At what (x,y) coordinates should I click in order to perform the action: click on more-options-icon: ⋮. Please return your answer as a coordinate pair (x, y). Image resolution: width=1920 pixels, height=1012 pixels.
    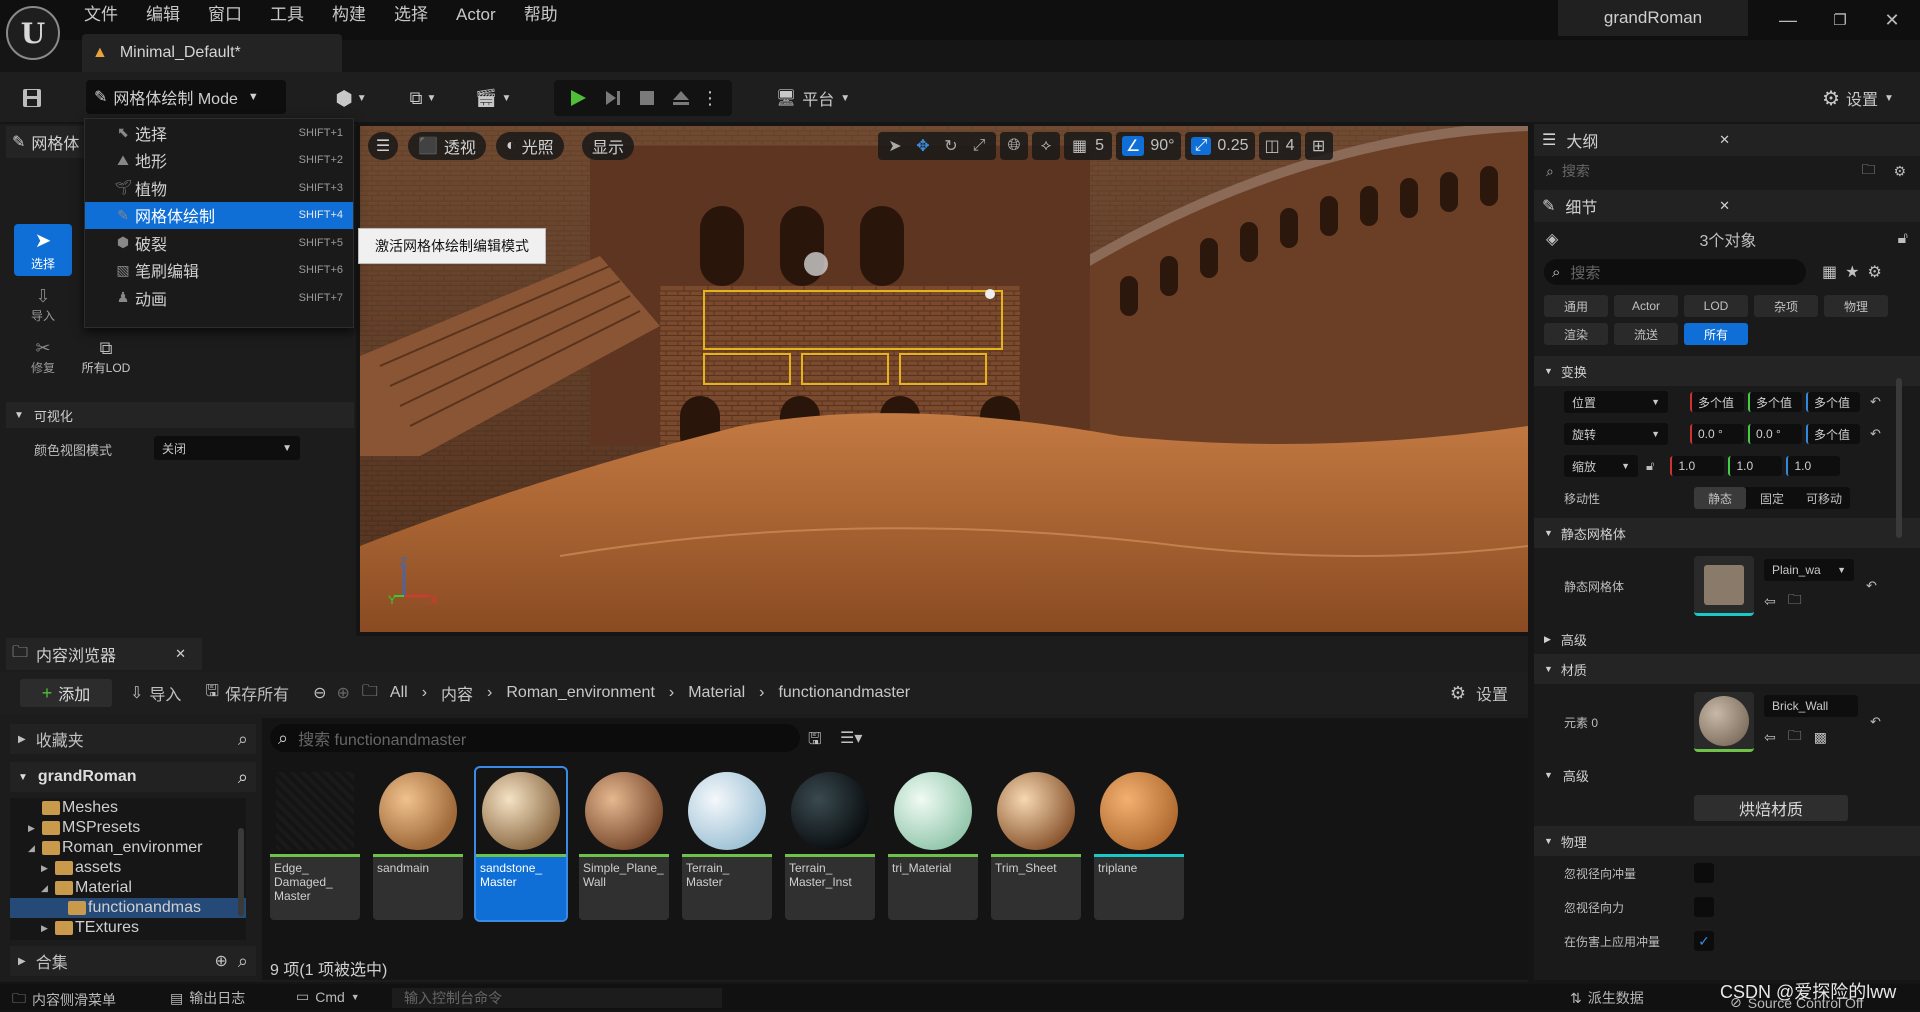
    Looking at the image, I should click on (710, 98).